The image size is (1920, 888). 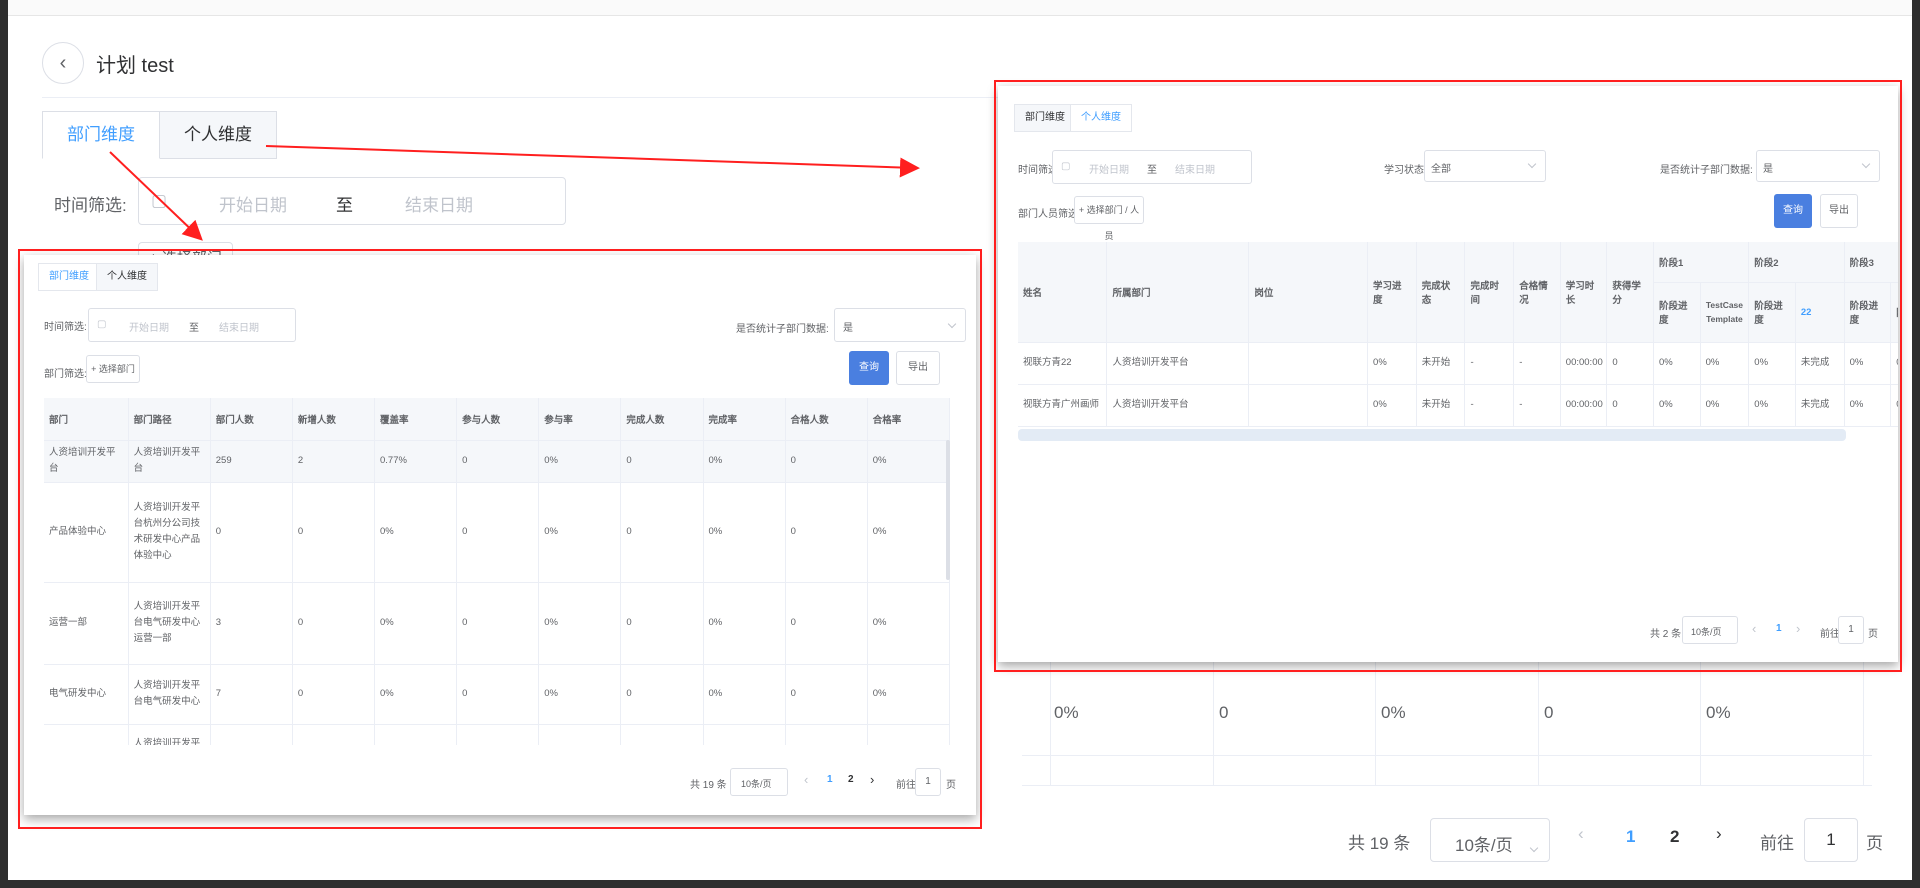 What do you see at coordinates (1308, 292) in the screenshot?
I see `col-position: 岗位` at bounding box center [1308, 292].